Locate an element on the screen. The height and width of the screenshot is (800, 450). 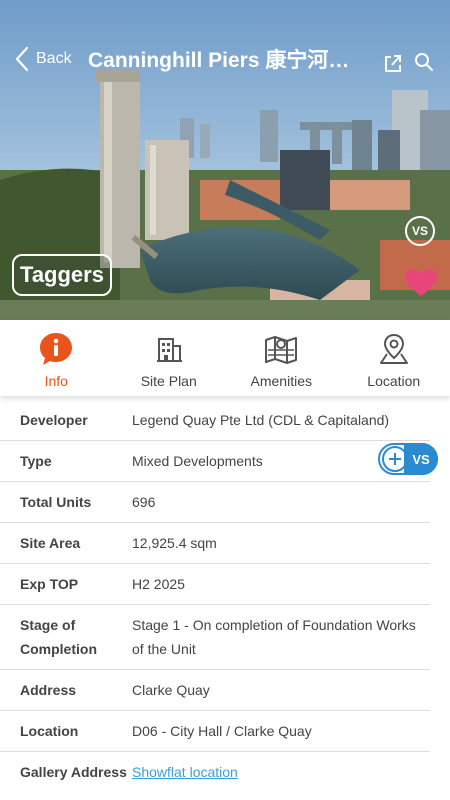
search-icon is located at coordinates (424, 62).